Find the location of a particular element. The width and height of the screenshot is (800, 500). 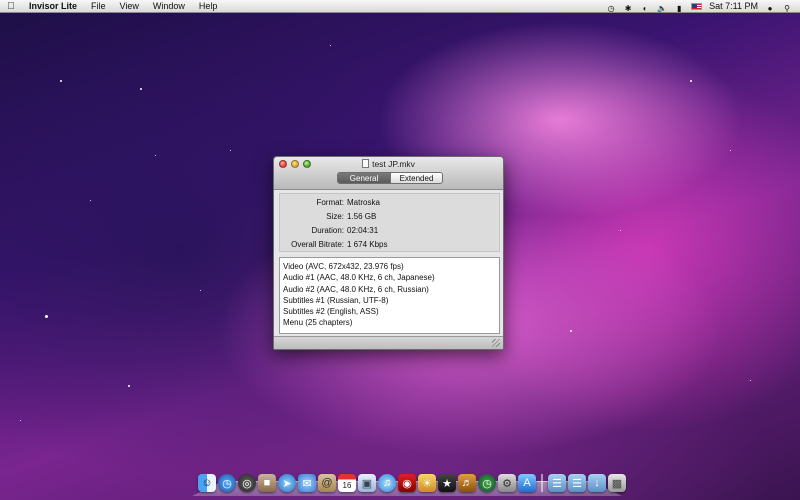

info-row-format: Format: Matroska is located at coordinates (389, 203).